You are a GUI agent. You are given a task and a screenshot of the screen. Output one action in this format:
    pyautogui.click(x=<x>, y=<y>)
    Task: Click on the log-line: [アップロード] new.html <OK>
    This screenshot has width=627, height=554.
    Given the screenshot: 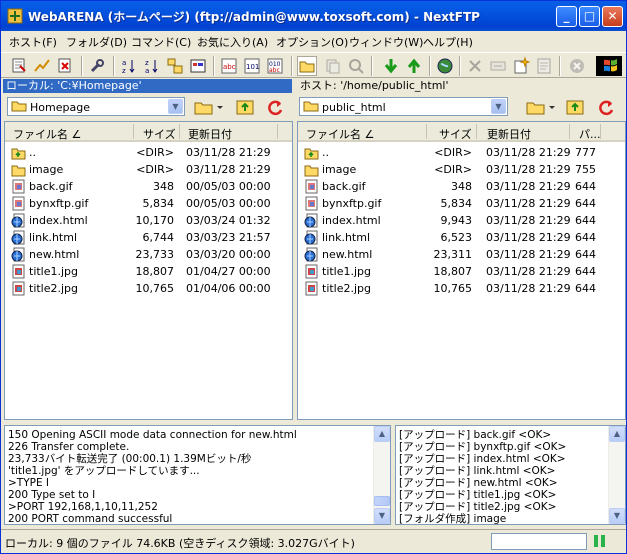 What is the action you would take?
    pyautogui.click(x=478, y=483)
    